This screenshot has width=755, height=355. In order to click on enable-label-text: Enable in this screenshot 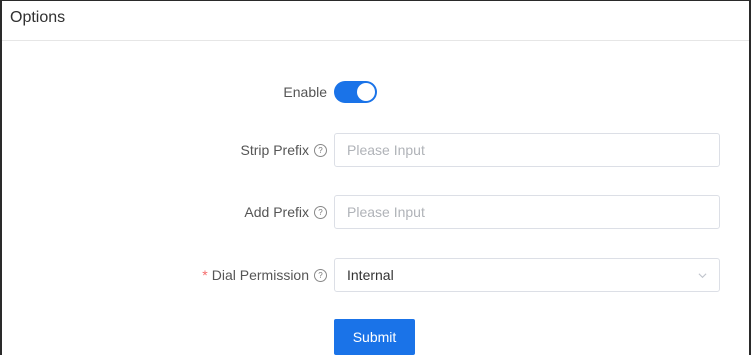, I will do `click(305, 92)`.